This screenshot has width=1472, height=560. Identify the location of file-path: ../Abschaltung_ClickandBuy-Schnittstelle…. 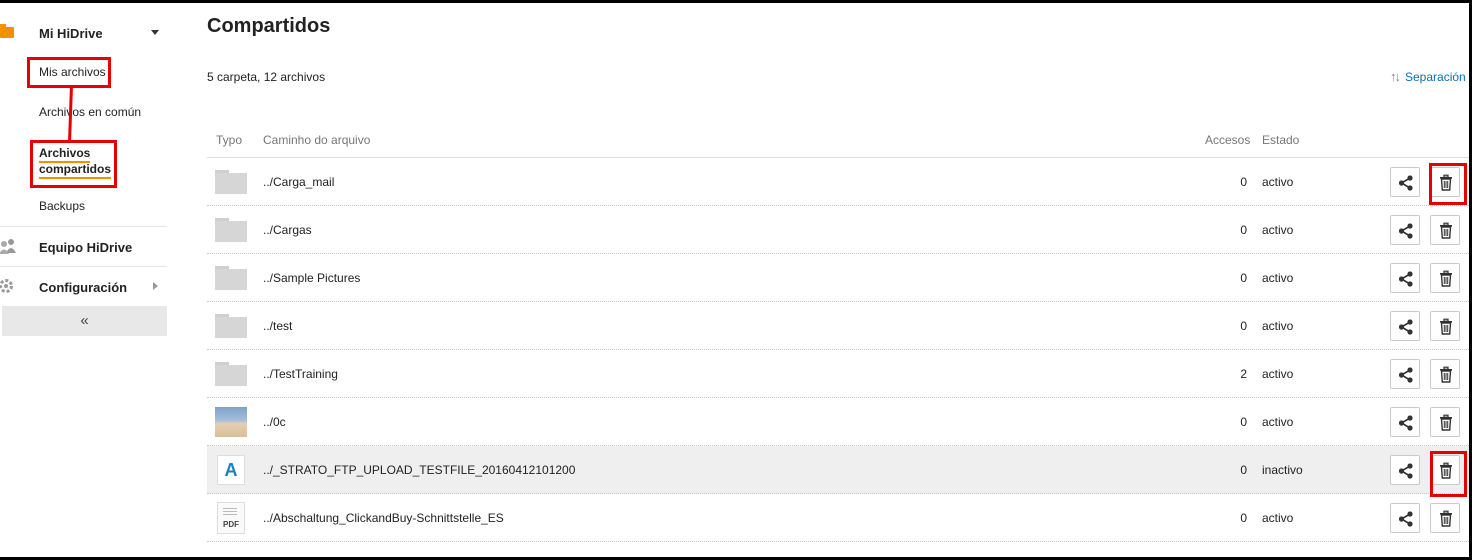
(383, 518).